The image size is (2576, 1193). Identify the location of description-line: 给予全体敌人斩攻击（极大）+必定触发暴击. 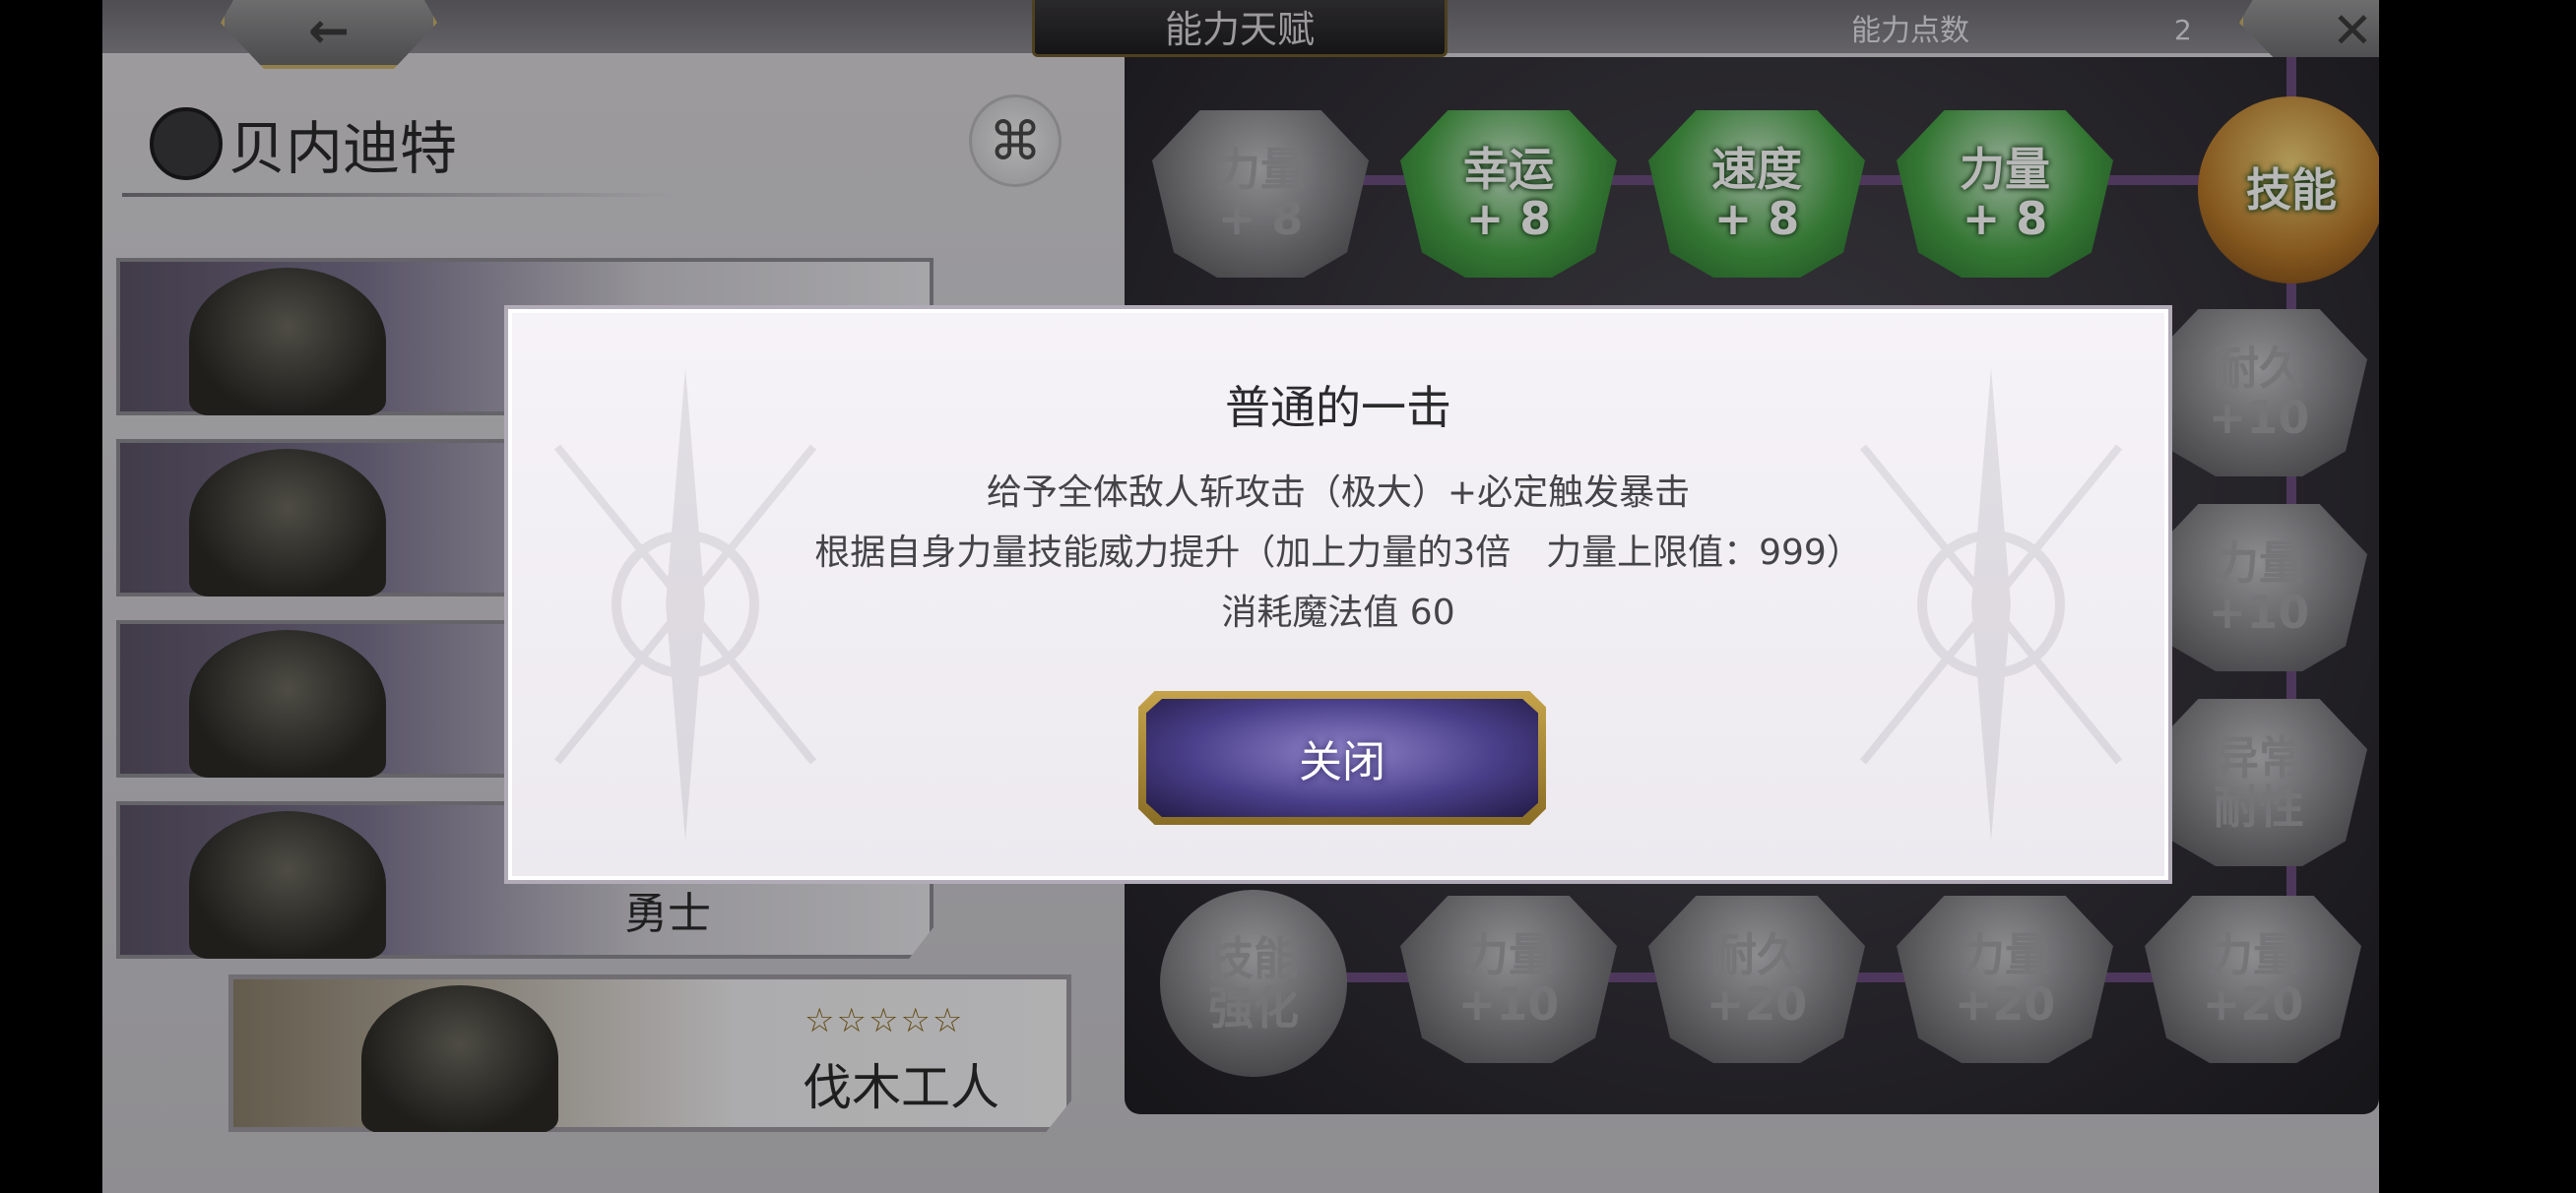
(1338, 492).